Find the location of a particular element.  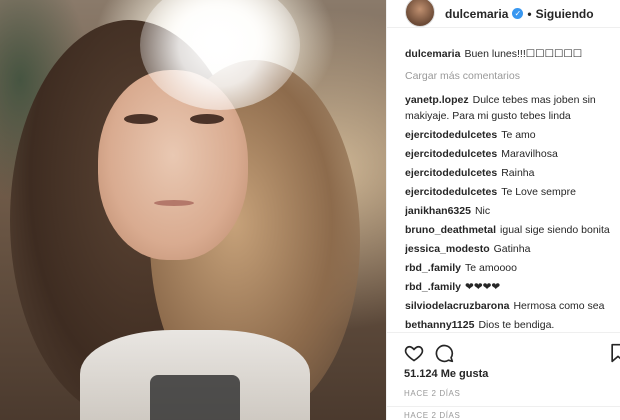

comment-row: ejercitodedulcetes Rainha is located at coordinates (512, 173).